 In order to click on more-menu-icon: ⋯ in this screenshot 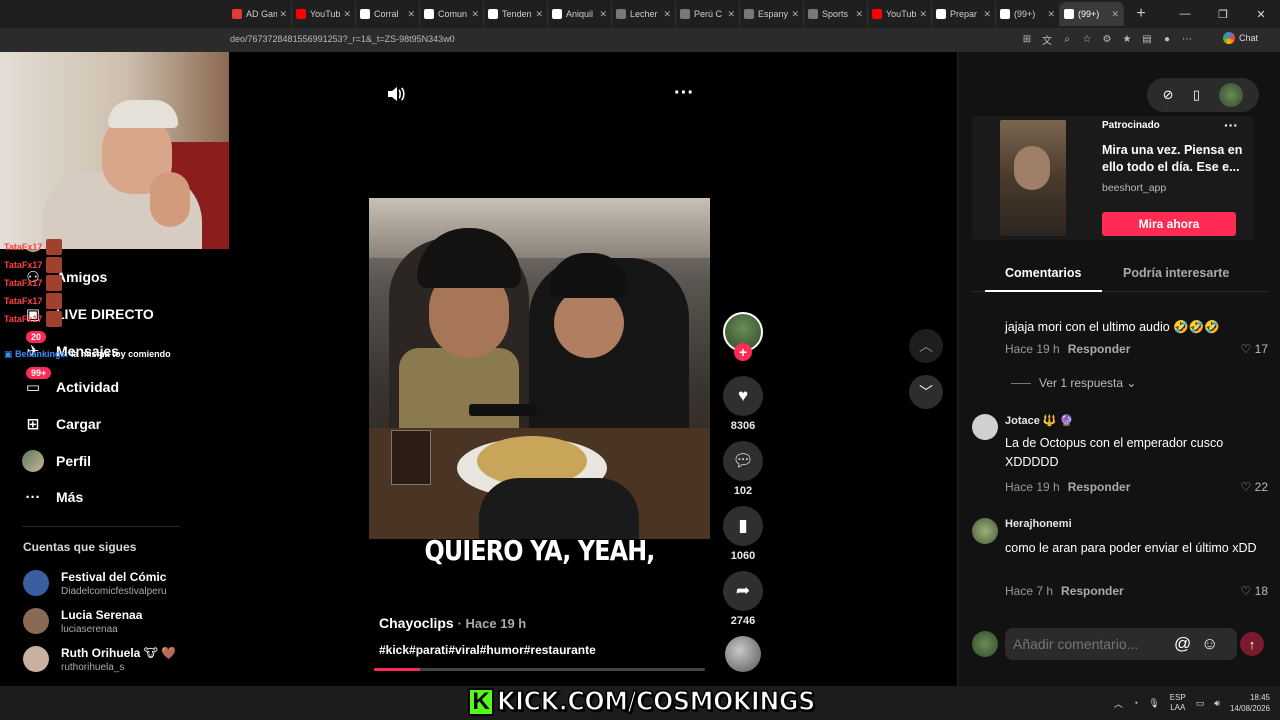, I will do `click(1187, 39)`.